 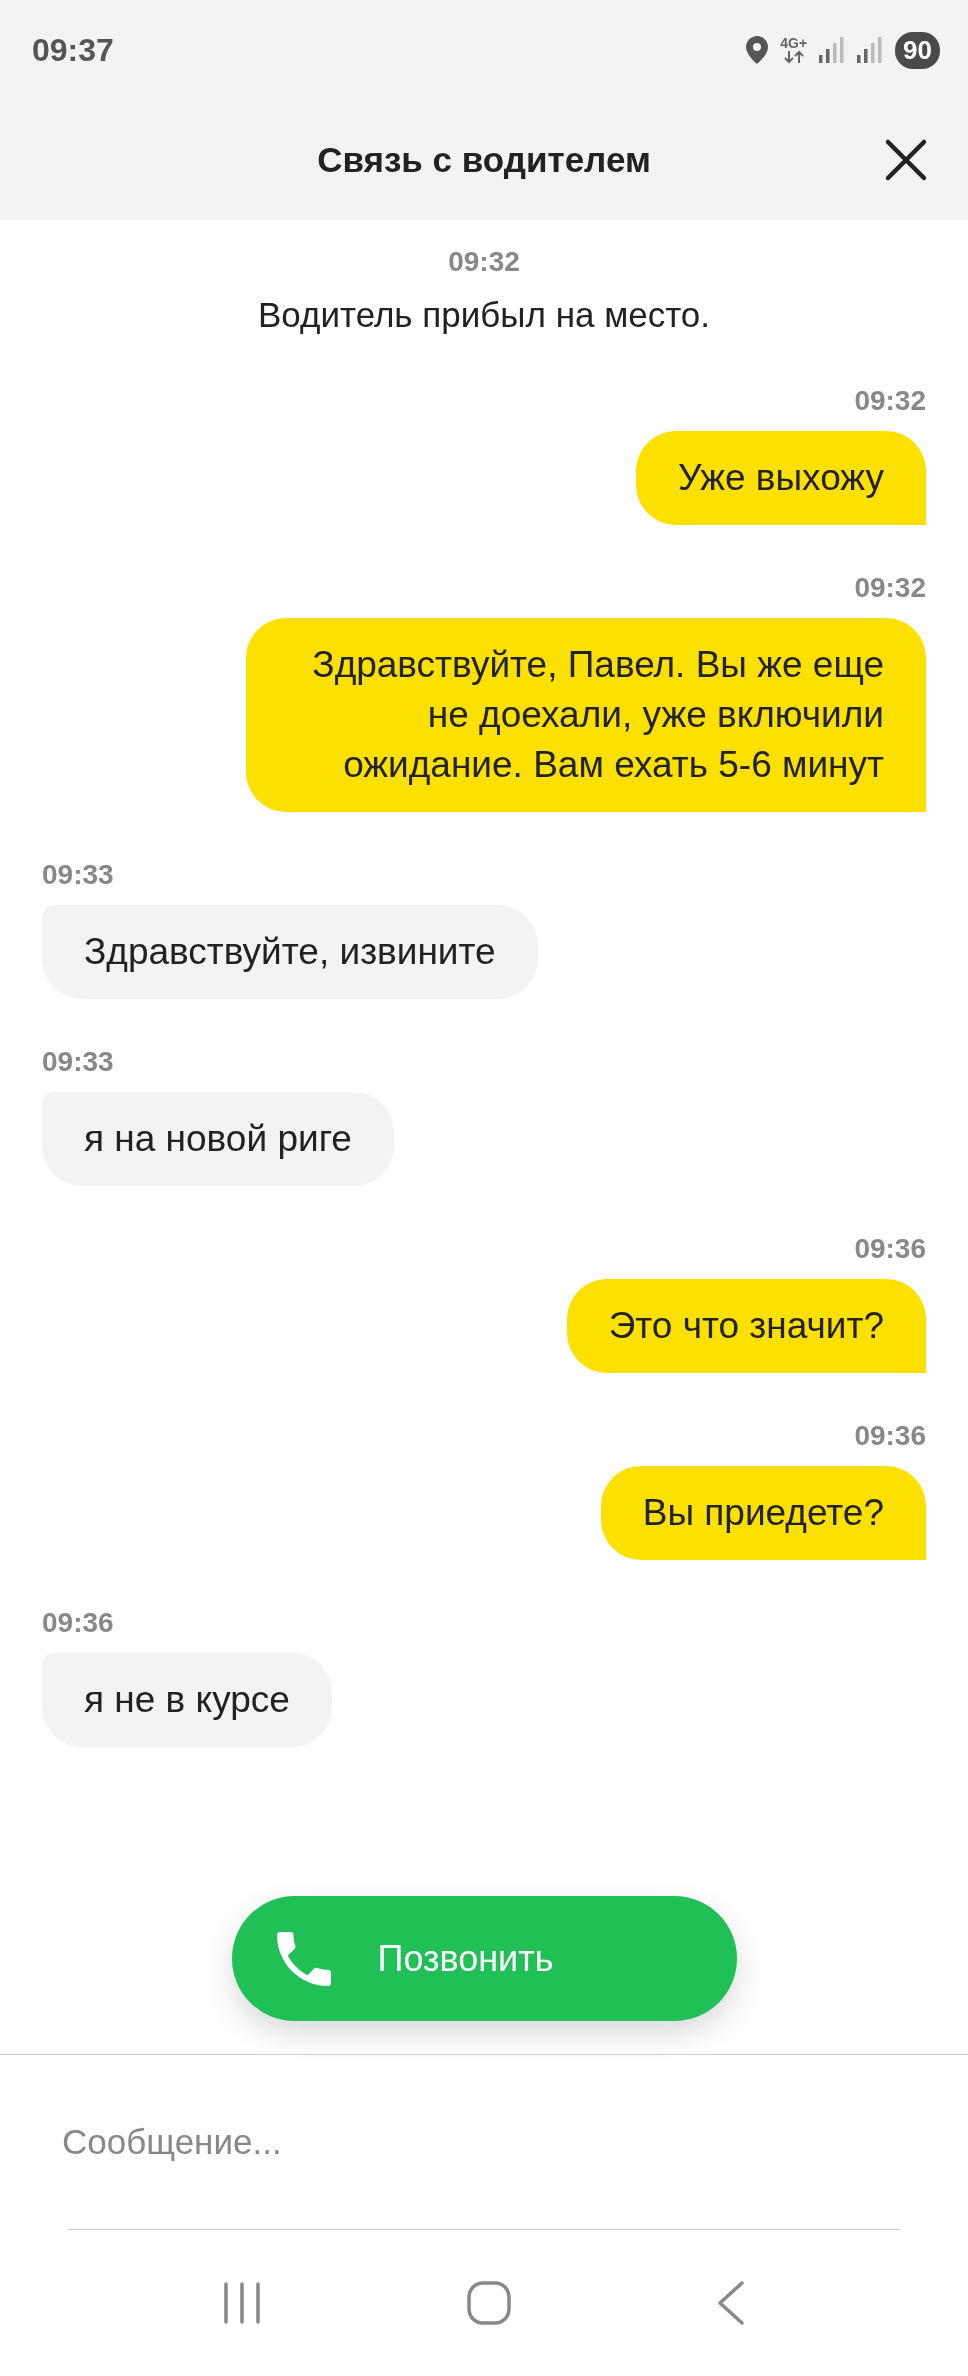 I want to click on window-title: Связь с водителем, so click(x=484, y=160).